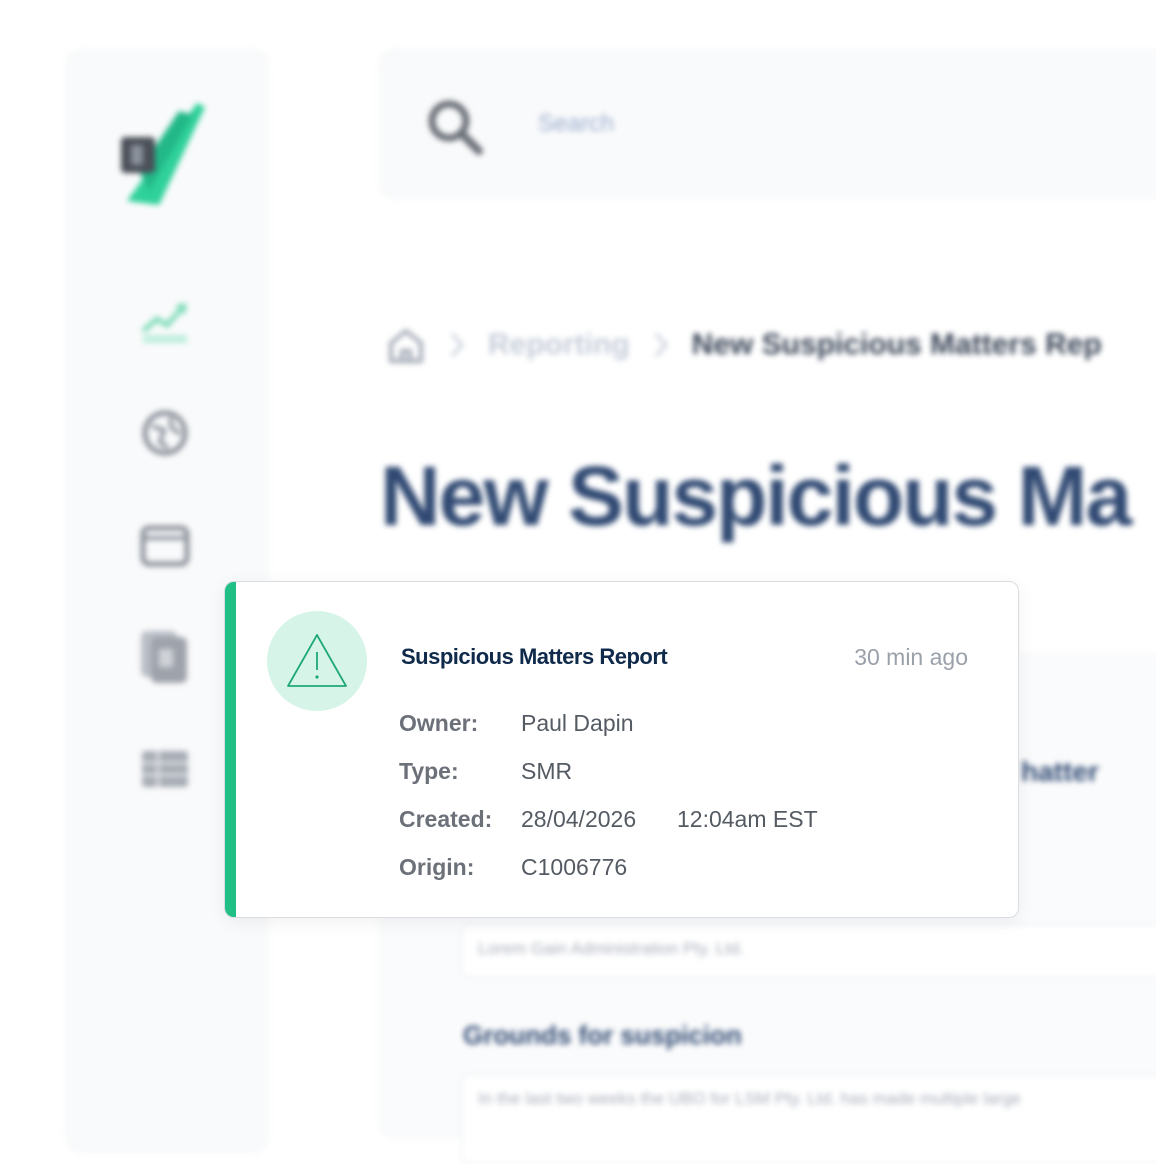  I want to click on created-time: 12:04am EST, so click(747, 819).